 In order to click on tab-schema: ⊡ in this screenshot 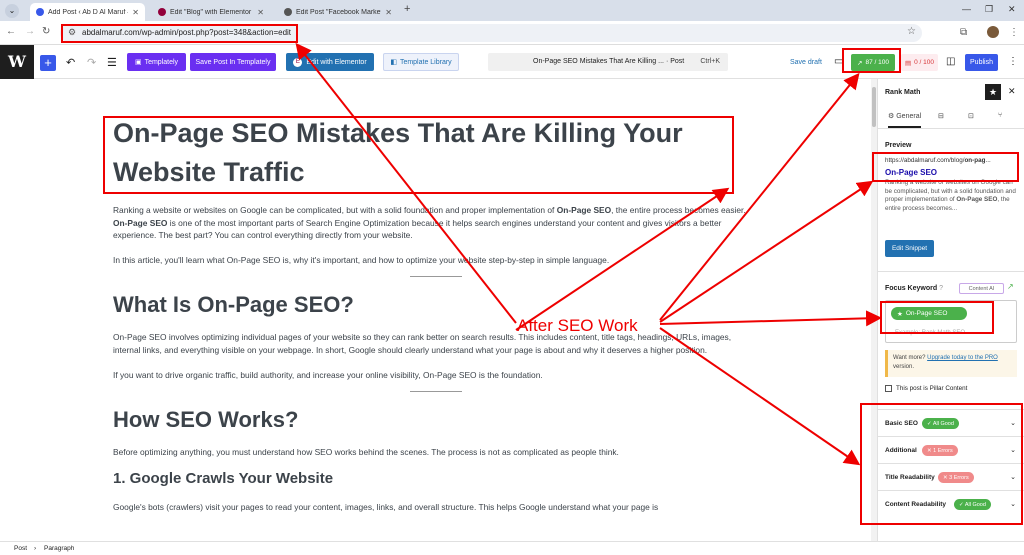, I will do `click(971, 116)`.